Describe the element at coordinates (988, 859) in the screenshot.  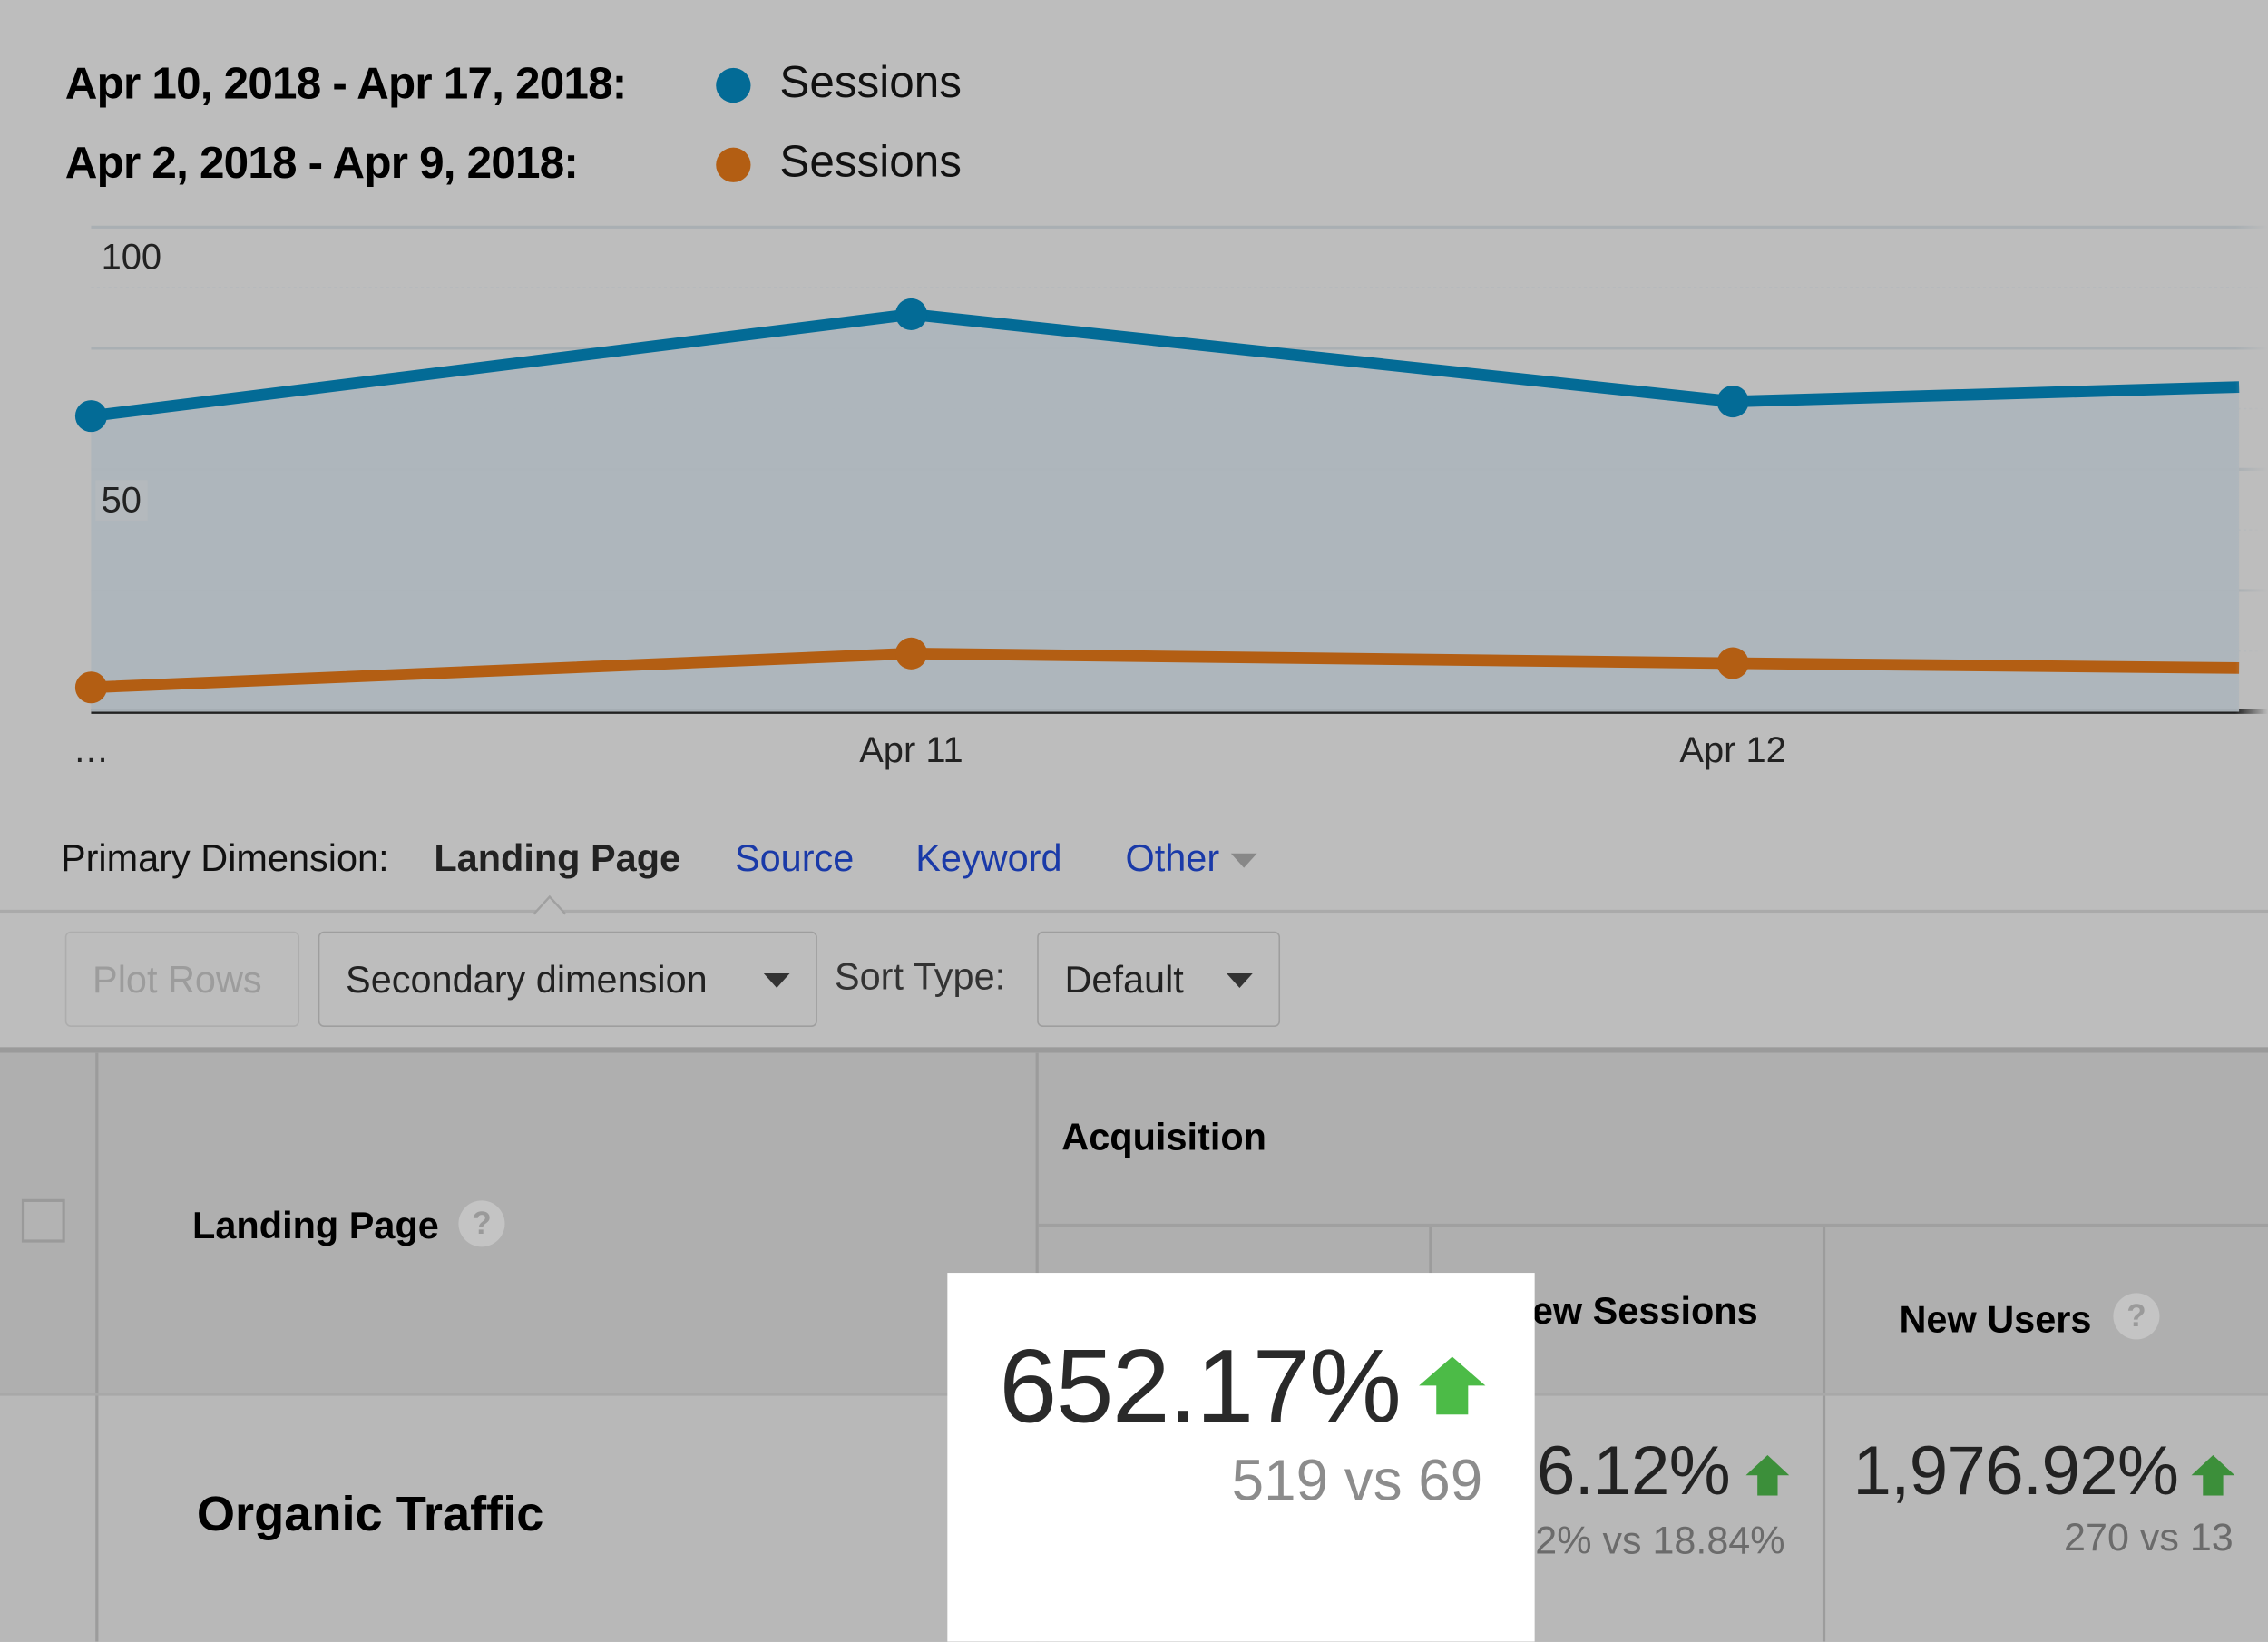
I see `primary-dimension-keyword: Keyword` at that location.